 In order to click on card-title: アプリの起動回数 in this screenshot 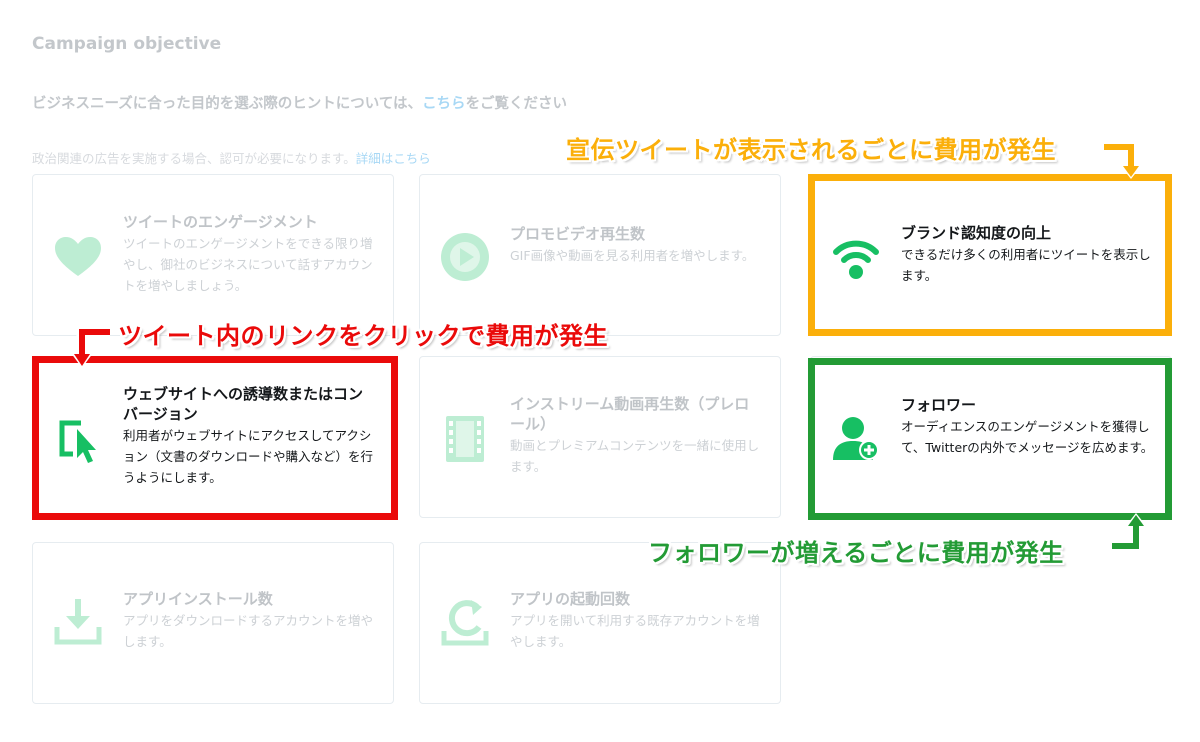, I will do `click(570, 599)`.